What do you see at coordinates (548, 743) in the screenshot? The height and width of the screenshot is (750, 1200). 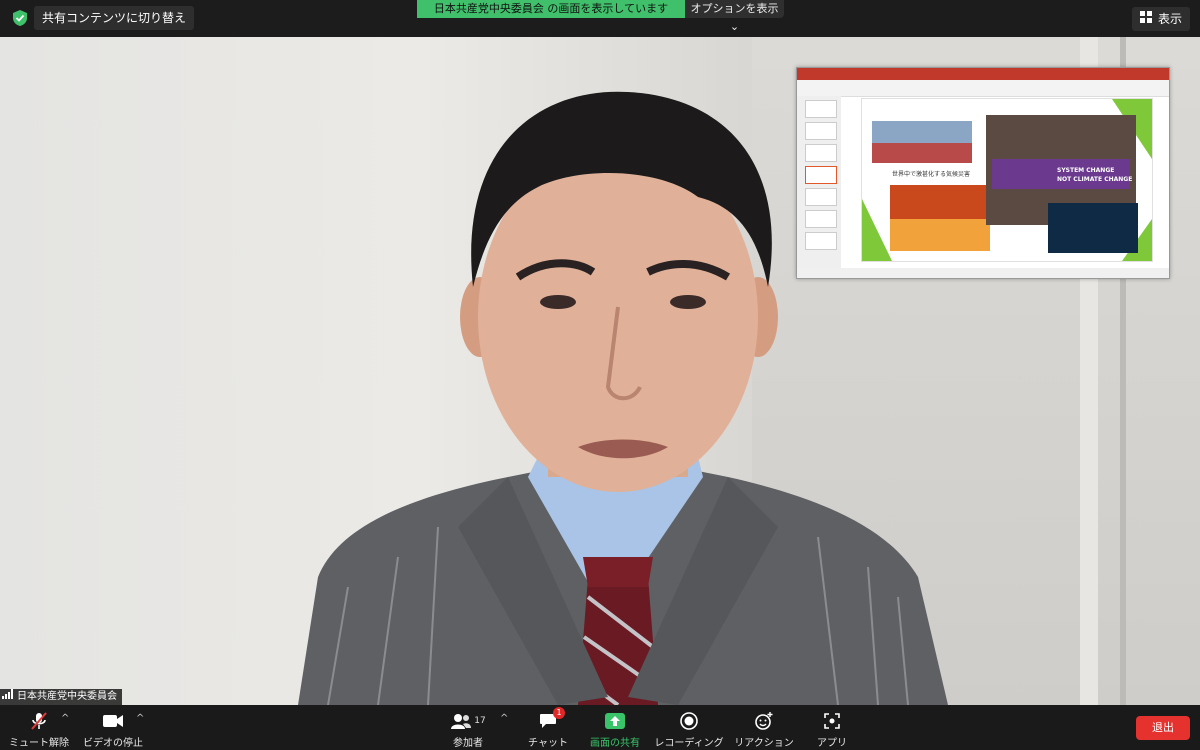 I see `chat-label: チャット` at bounding box center [548, 743].